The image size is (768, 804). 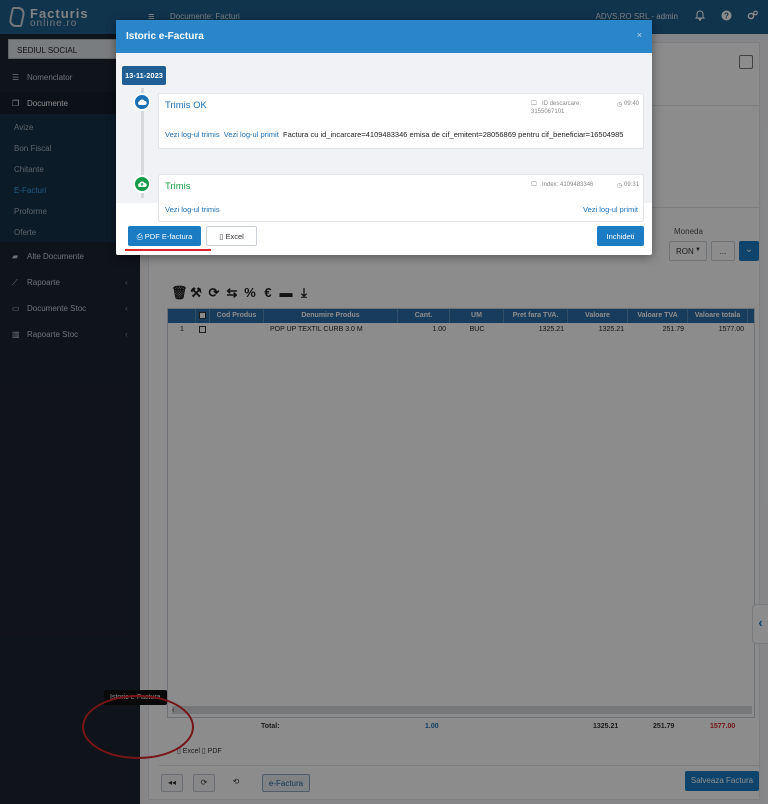 What do you see at coordinates (168, 250) in the screenshot?
I see `annotation-underline` at bounding box center [168, 250].